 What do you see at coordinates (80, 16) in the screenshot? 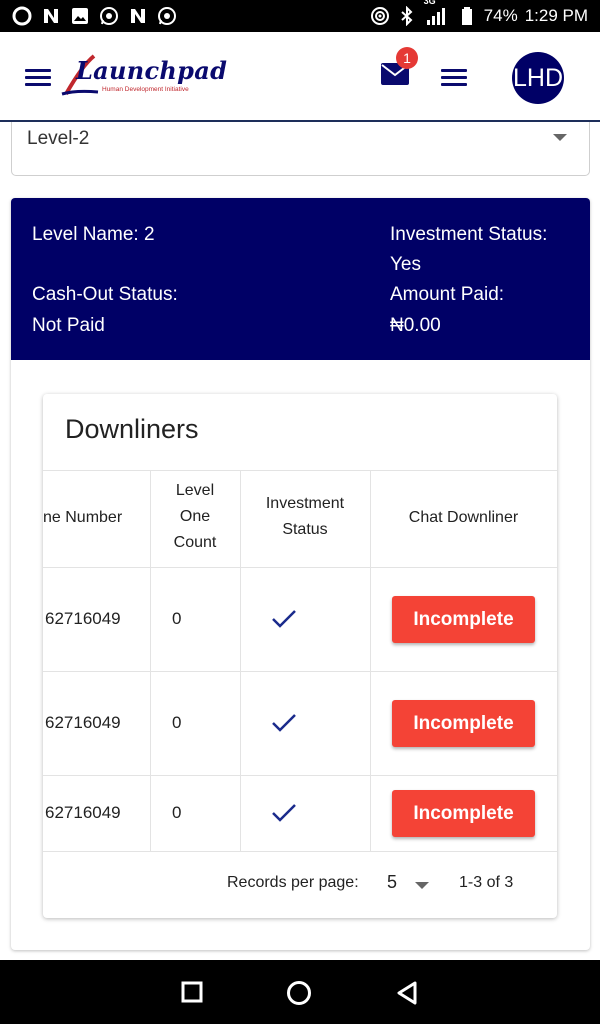
I see `gallery-icon` at bounding box center [80, 16].